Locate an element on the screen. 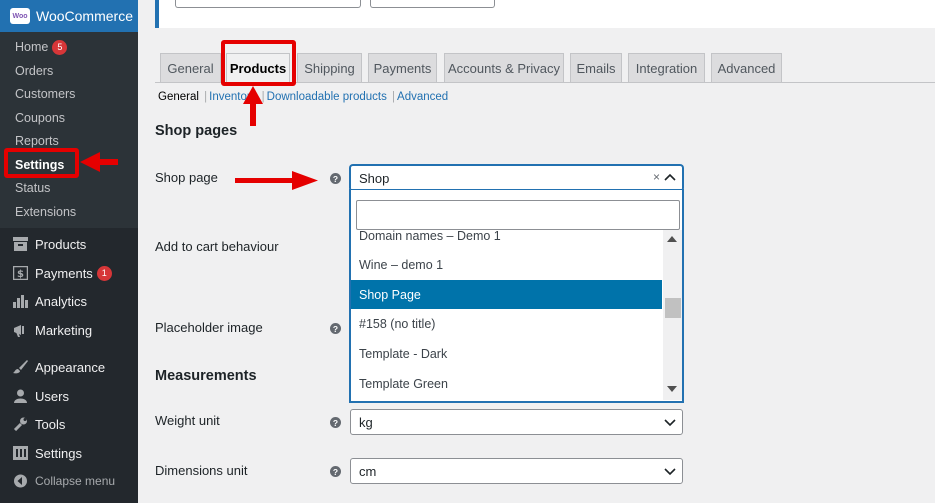 This screenshot has width=935, height=503. annotation-arrows is located at coordinates (199, 138).